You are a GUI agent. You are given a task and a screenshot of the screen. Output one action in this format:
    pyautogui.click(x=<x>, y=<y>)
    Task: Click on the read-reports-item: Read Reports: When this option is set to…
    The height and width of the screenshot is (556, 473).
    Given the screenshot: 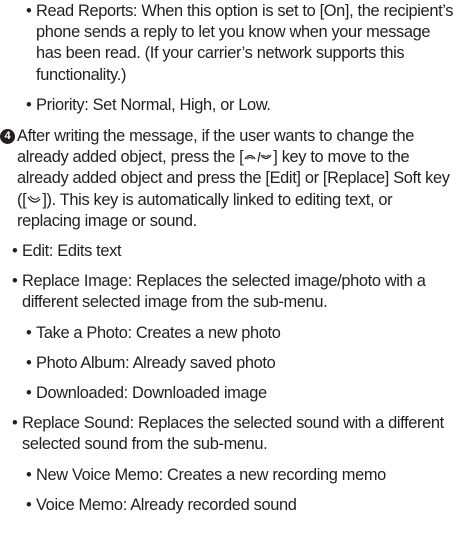 What is the action you would take?
    pyautogui.click(x=240, y=43)
    